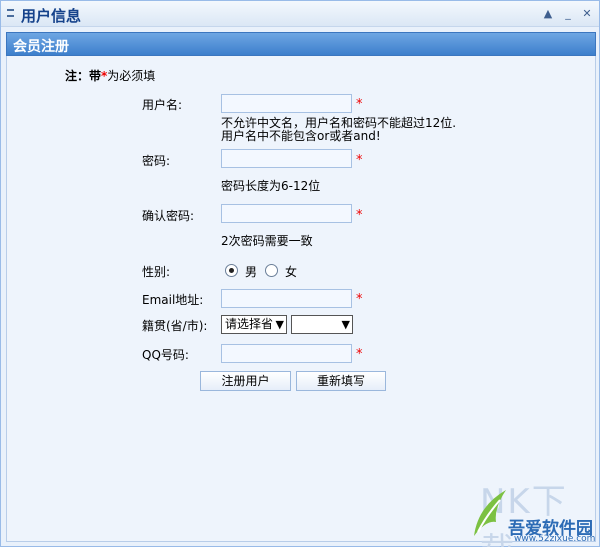  What do you see at coordinates (322, 324) in the screenshot?
I see `city-select: ▼` at bounding box center [322, 324].